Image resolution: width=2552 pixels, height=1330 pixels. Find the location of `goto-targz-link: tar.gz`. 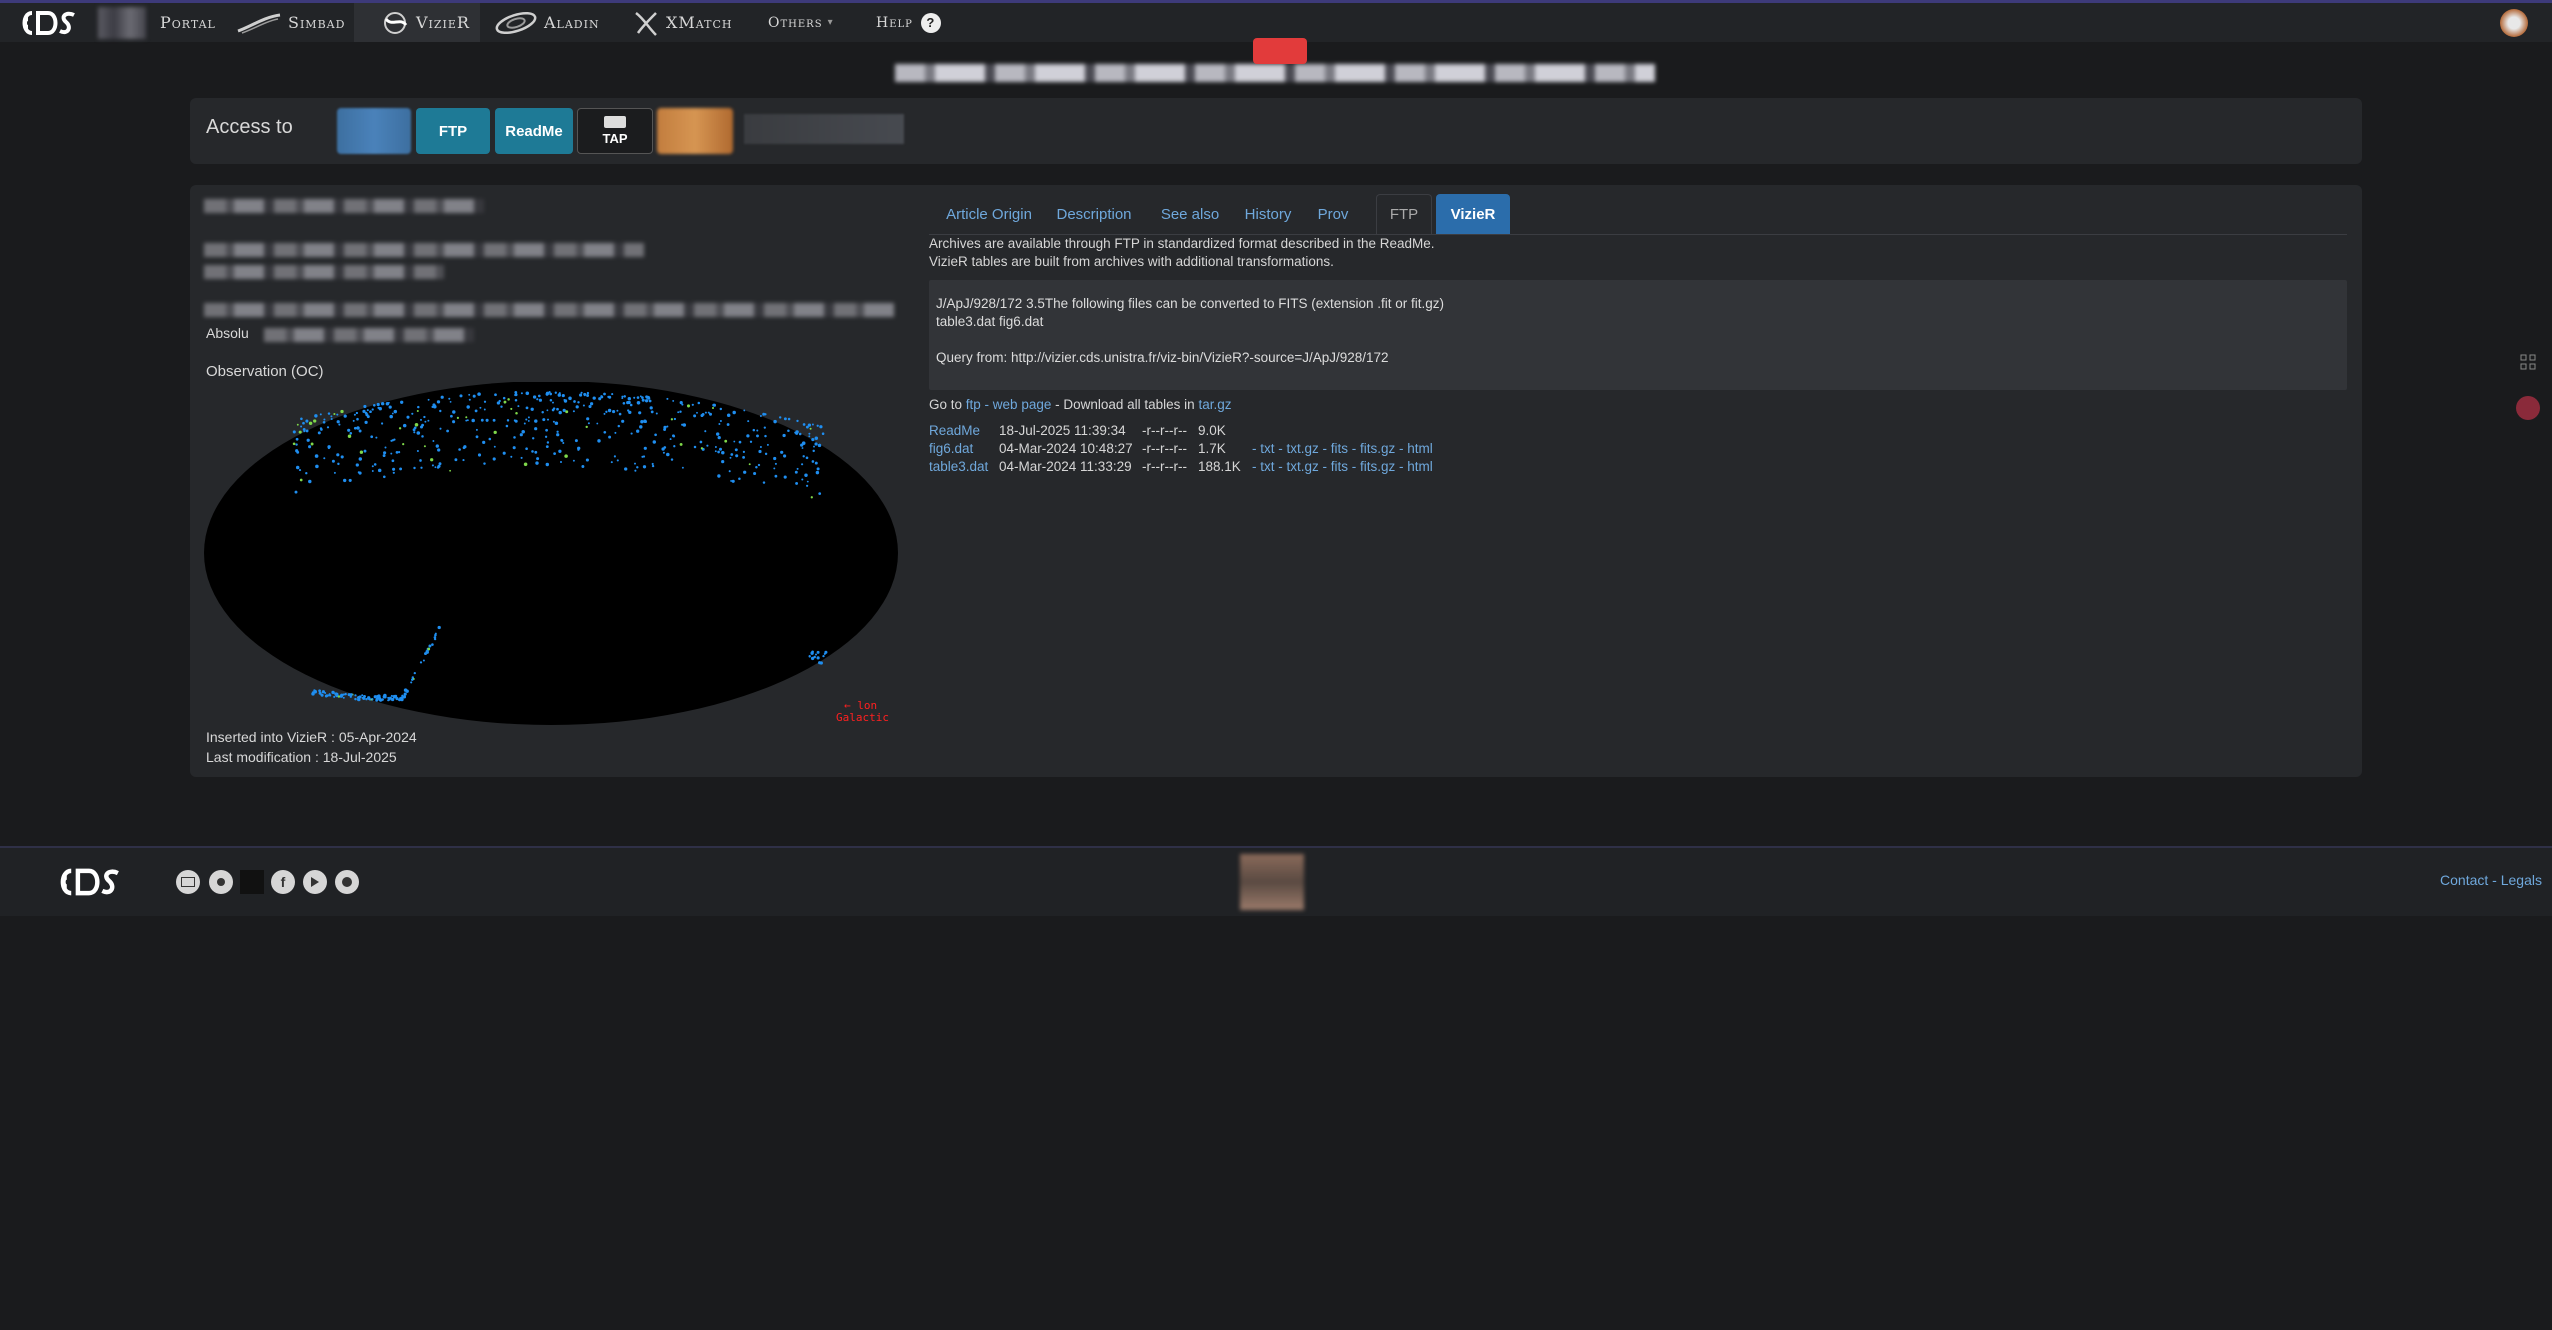

goto-targz-link: tar.gz is located at coordinates (1214, 404).